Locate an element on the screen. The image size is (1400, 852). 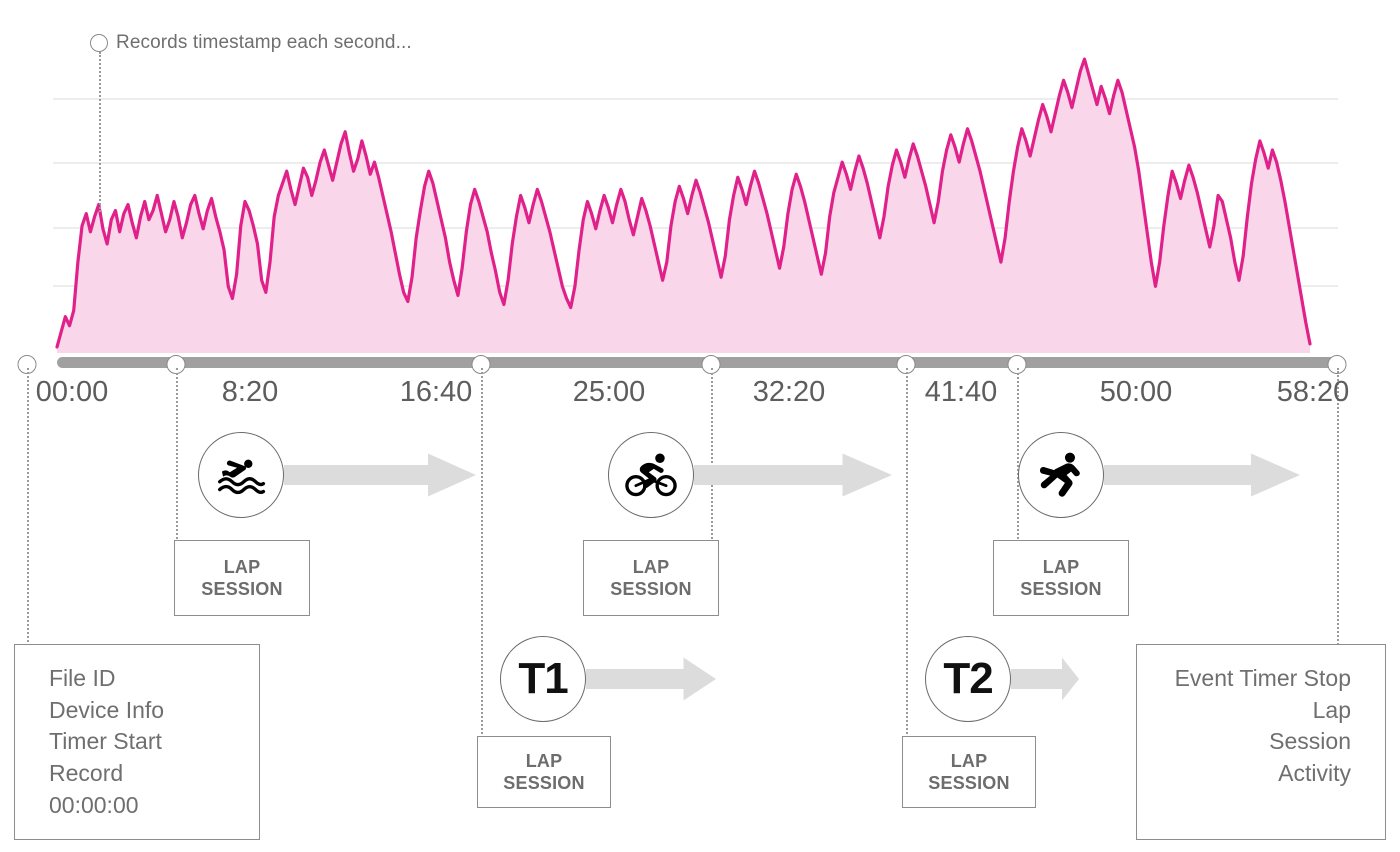
end-messages-box: Event Timer Stop Lap Session Activity is located at coordinates (1261, 742).